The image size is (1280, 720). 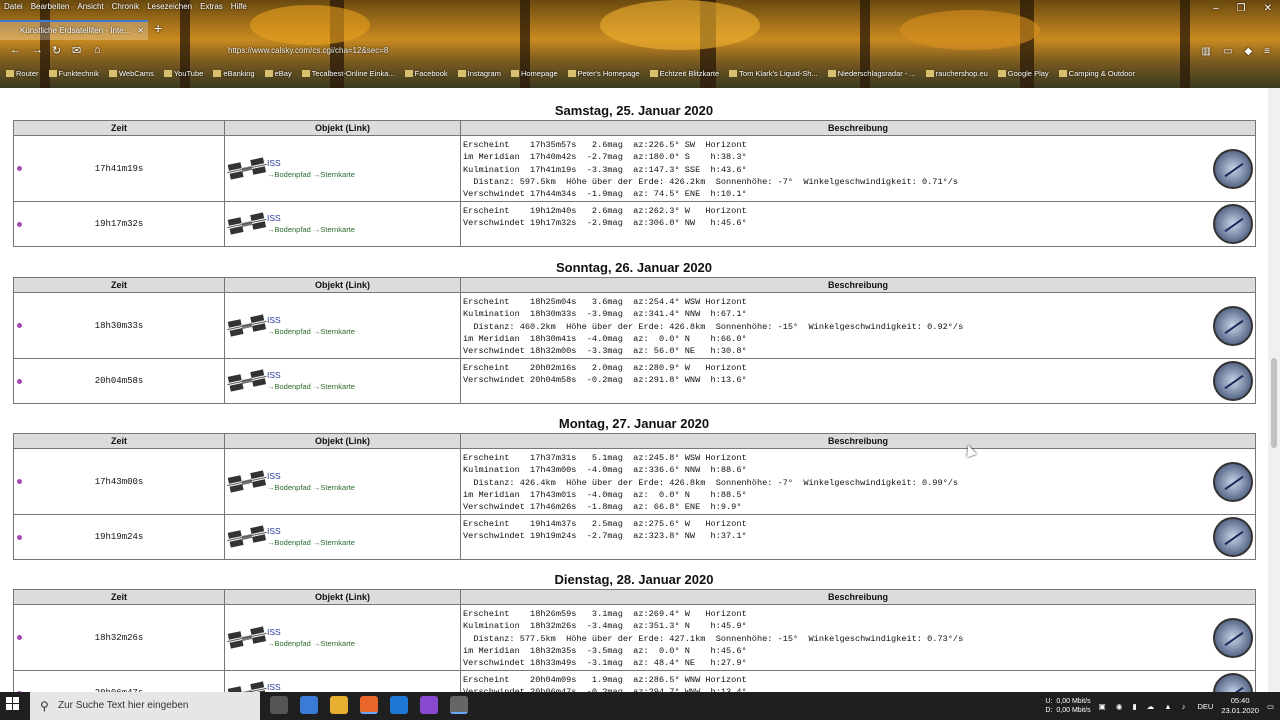 What do you see at coordinates (339, 705) in the screenshot?
I see `file-explorer-icon` at bounding box center [339, 705].